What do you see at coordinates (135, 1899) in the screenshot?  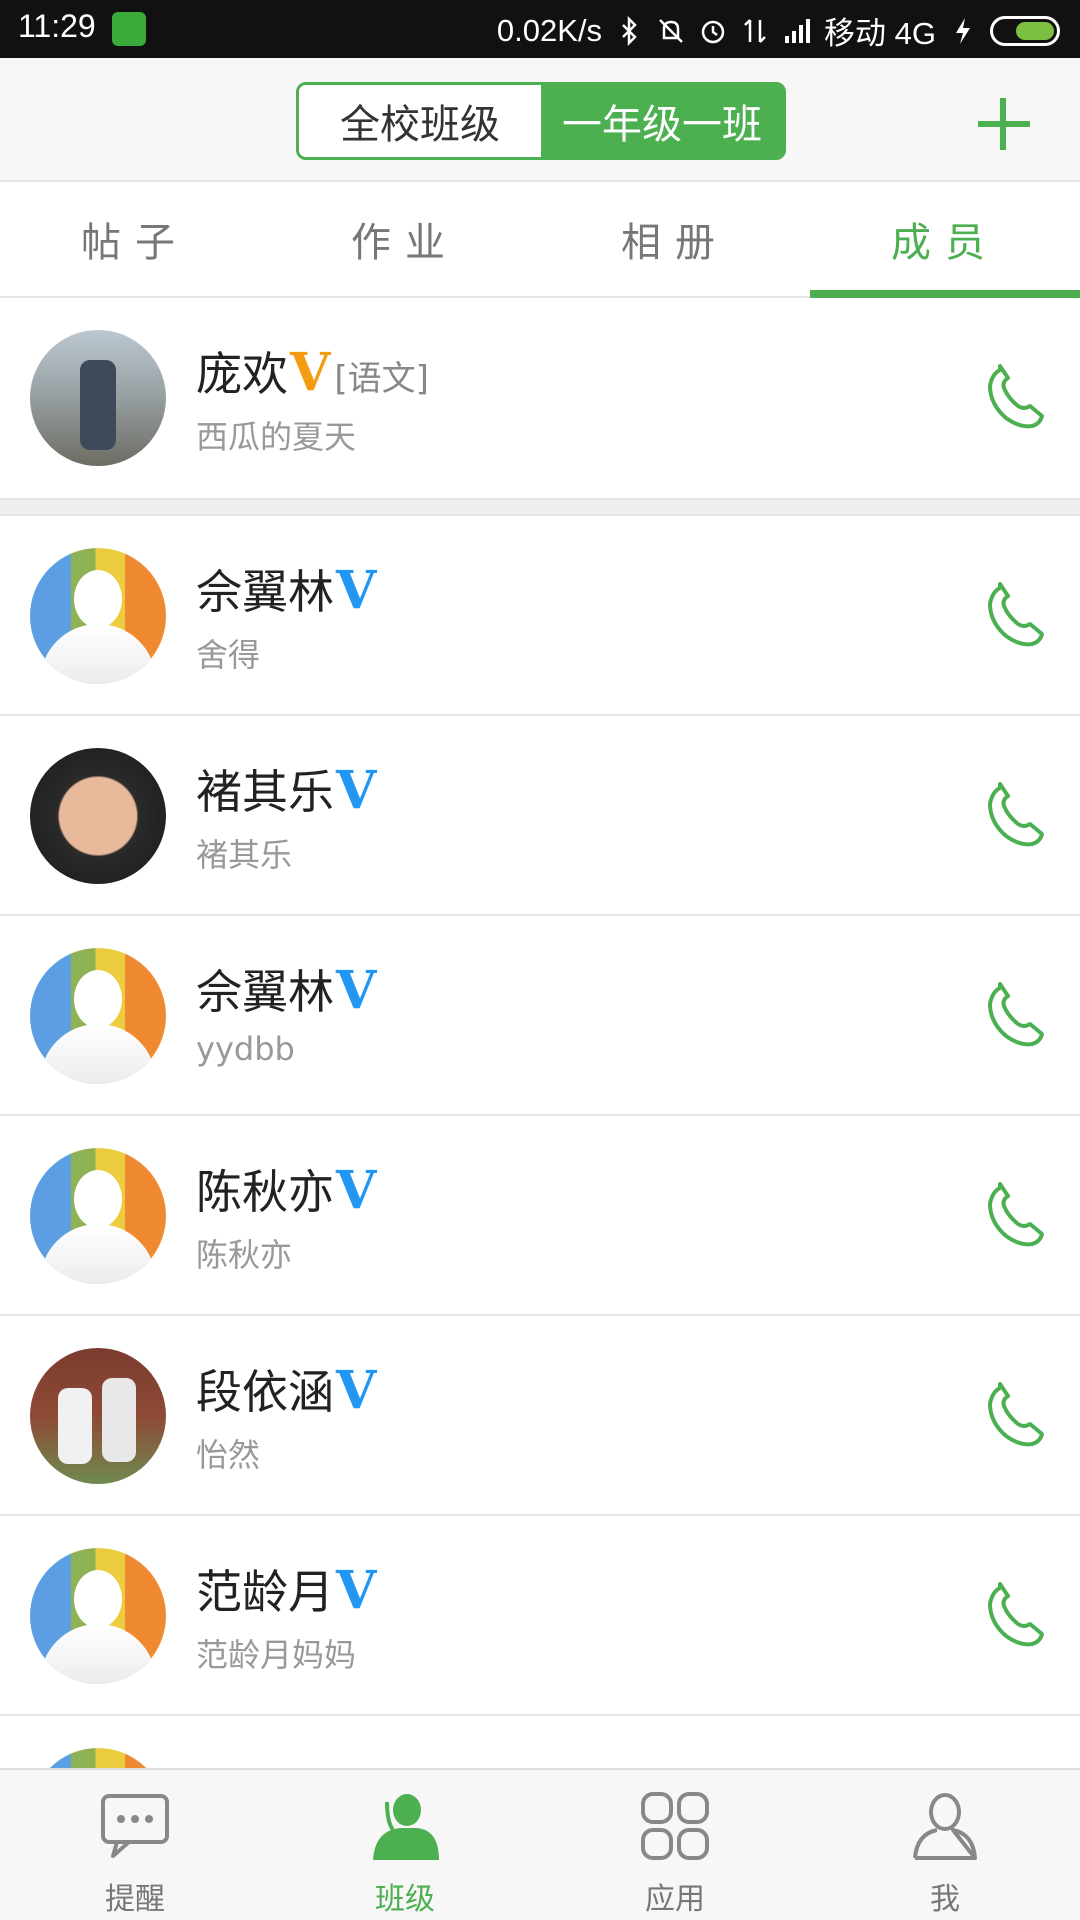 I see `nav-label: 提醒` at bounding box center [135, 1899].